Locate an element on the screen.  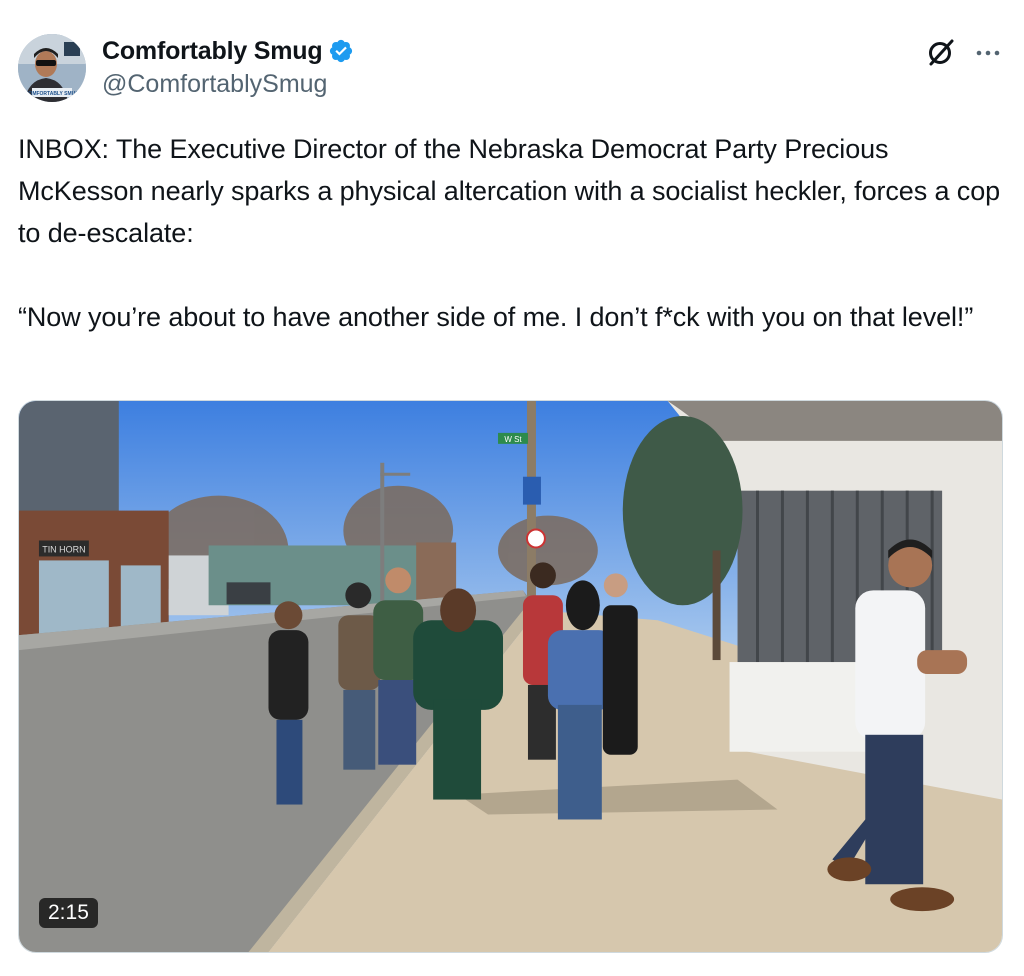
avatar: COMFORTABLY SMUG is located at coordinates (52, 68).